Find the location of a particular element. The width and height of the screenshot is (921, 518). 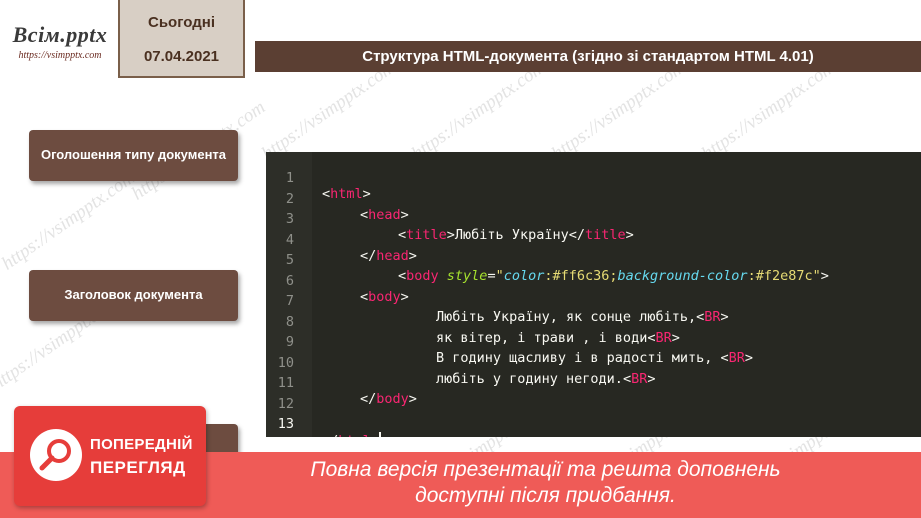

magnifier-badge is located at coordinates (56, 455).